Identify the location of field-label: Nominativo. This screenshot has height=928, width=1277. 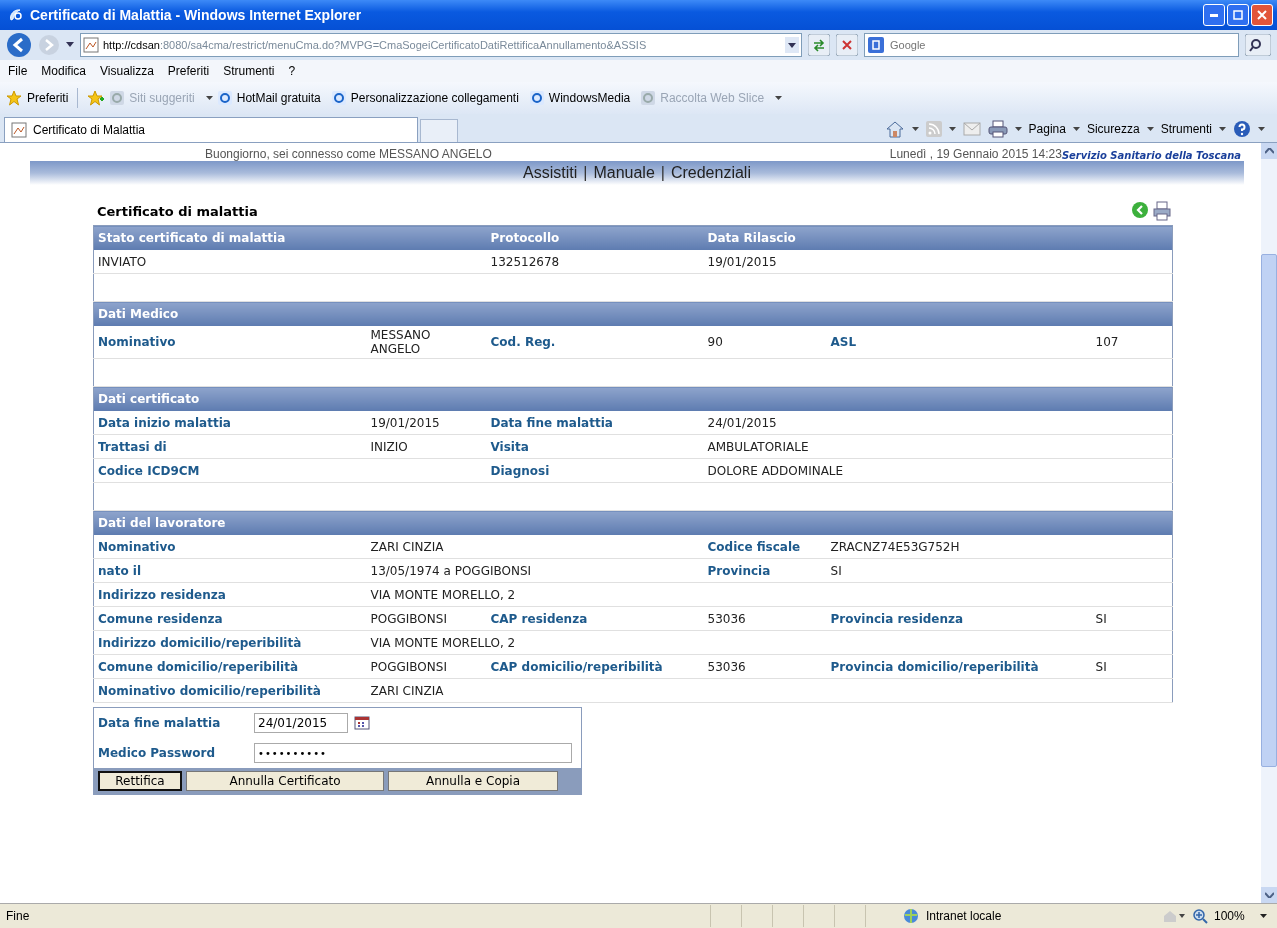
(137, 342).